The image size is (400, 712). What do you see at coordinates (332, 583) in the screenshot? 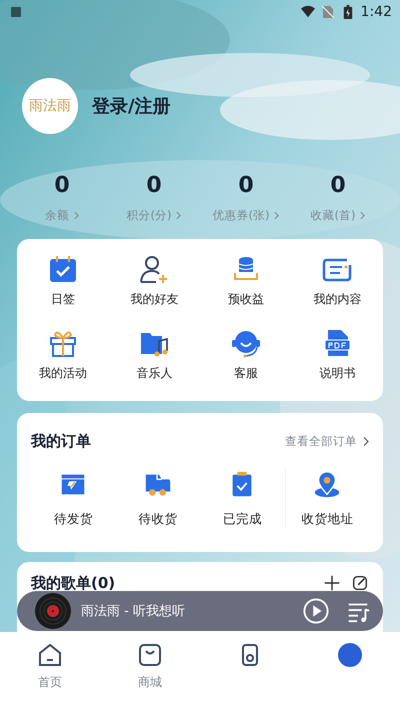
I see `add-icon` at bounding box center [332, 583].